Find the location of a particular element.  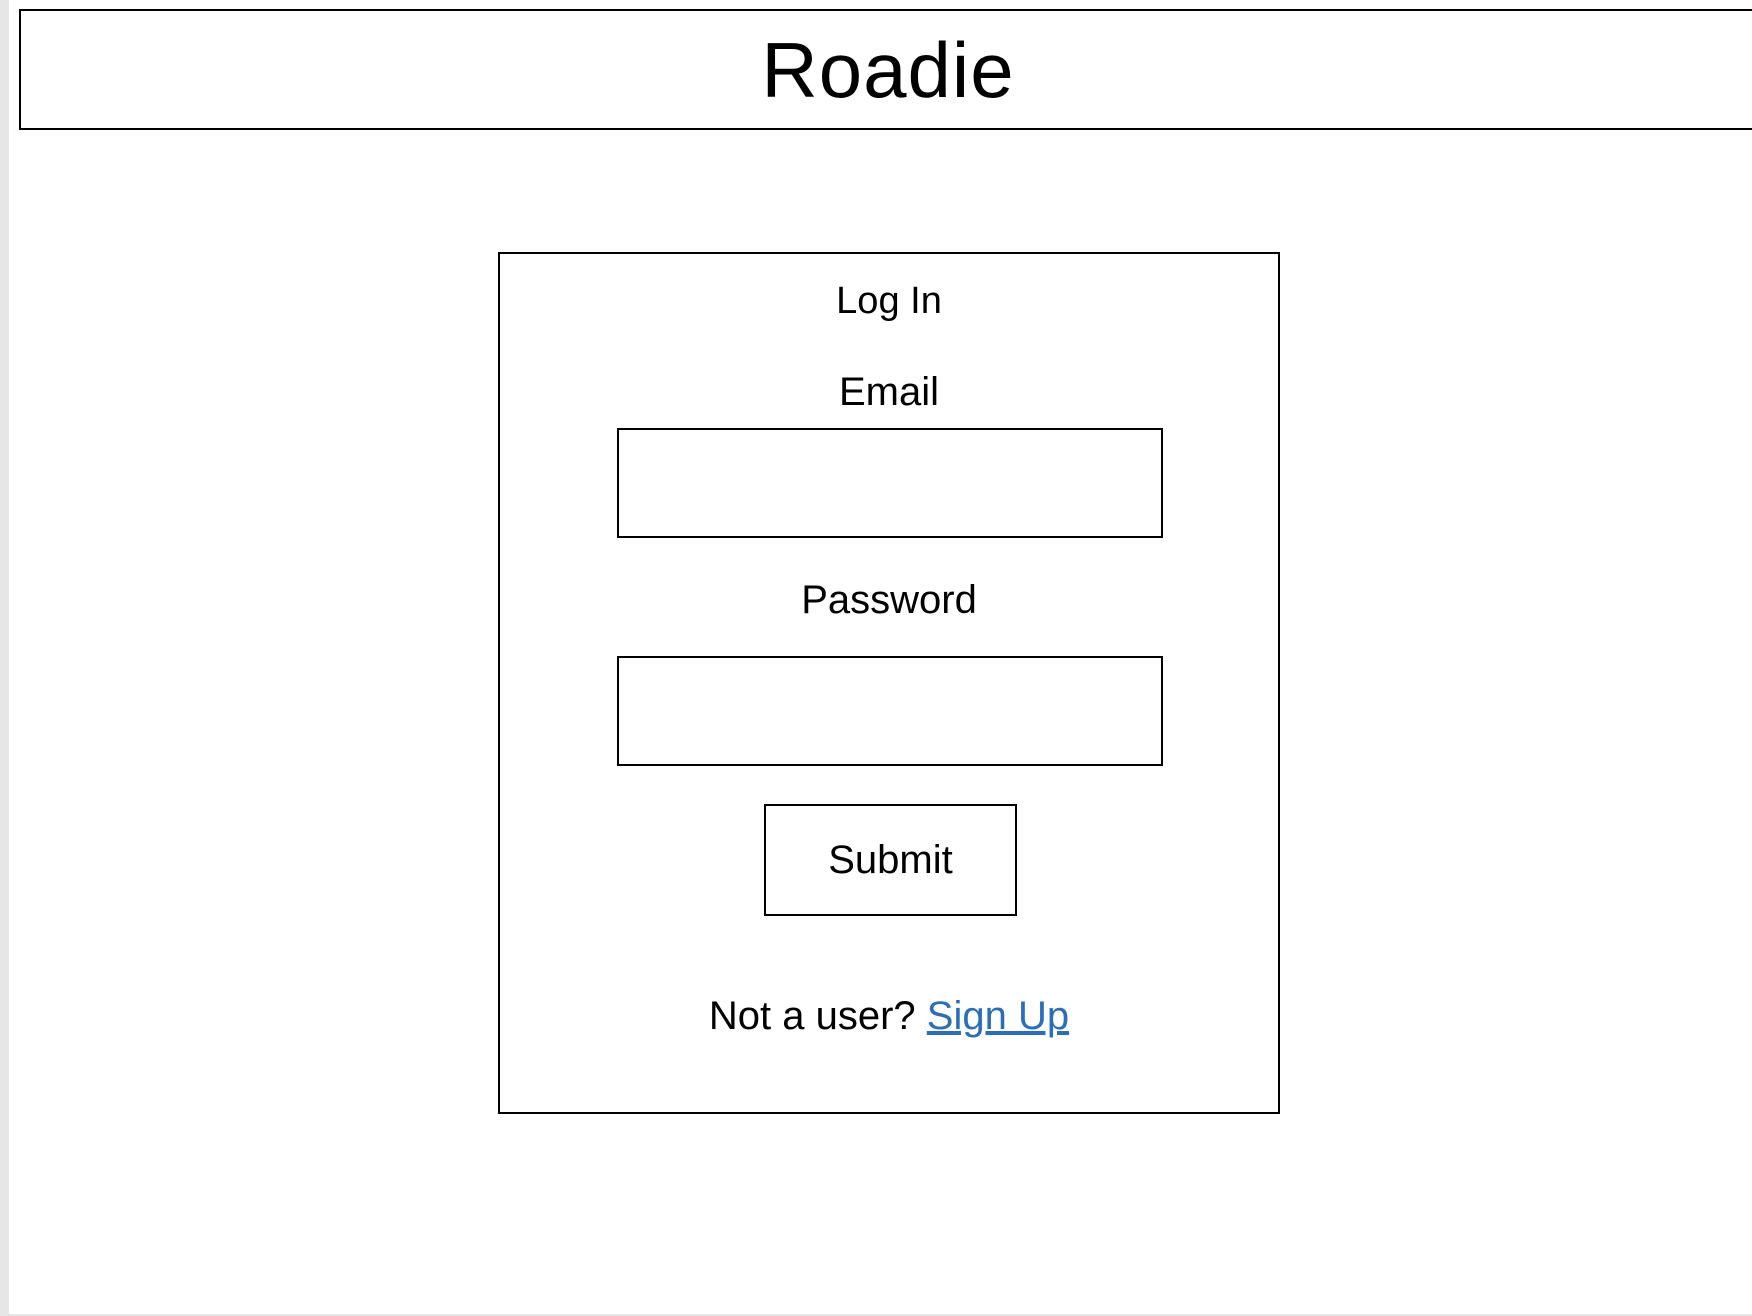

app-title: Roadie is located at coordinates (888, 69).